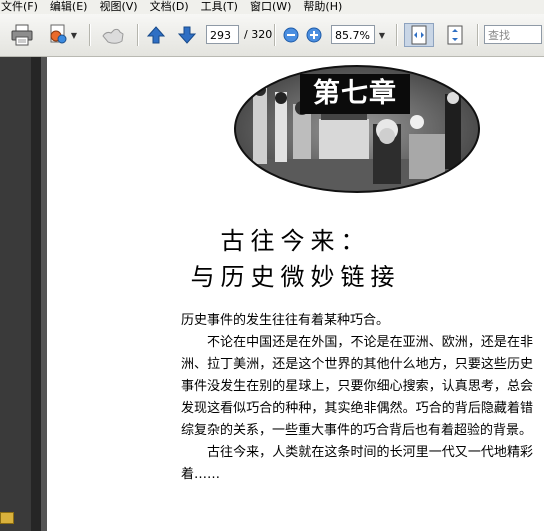  What do you see at coordinates (295, 277) in the screenshot?
I see `chapter-title-line2: 与历史微妙链接` at bounding box center [295, 277].